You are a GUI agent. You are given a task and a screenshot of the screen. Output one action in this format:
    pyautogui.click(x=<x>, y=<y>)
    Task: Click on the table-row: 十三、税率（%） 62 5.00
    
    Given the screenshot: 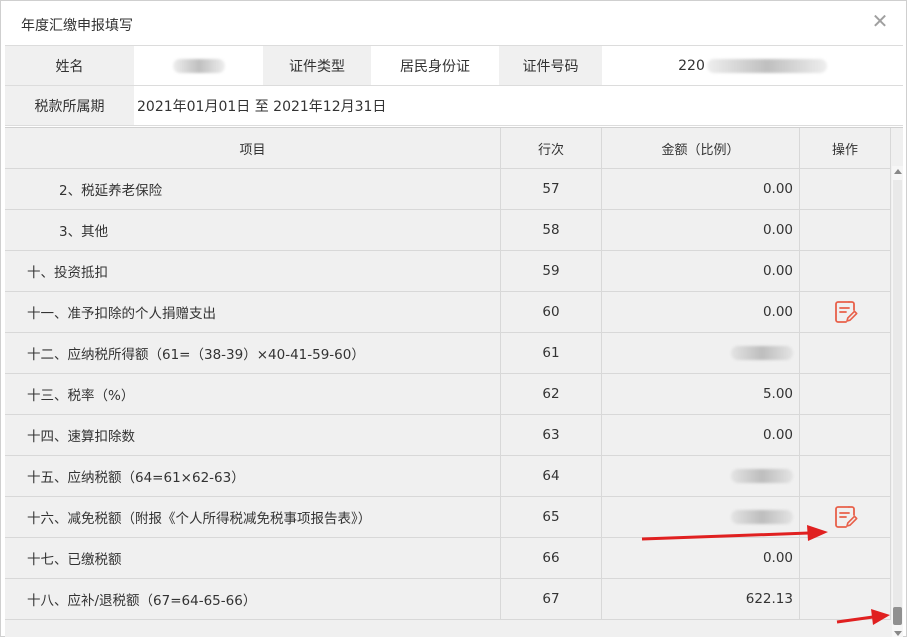 What is the action you would take?
    pyautogui.click(x=448, y=394)
    